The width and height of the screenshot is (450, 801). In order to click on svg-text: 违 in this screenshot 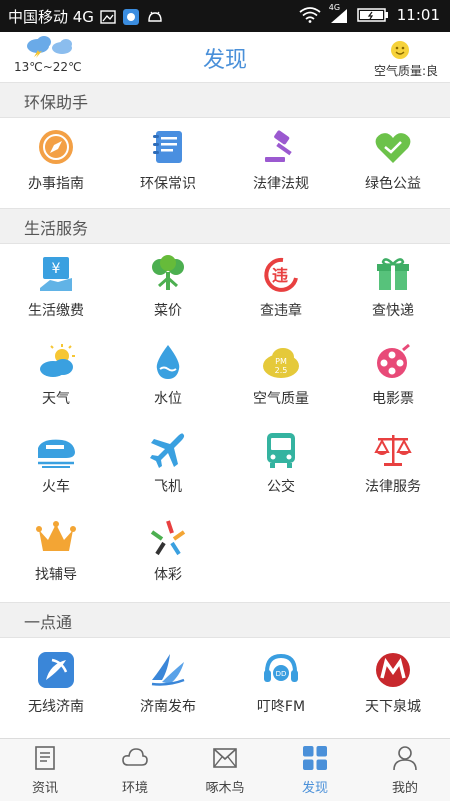, I will do `click(280, 275)`.